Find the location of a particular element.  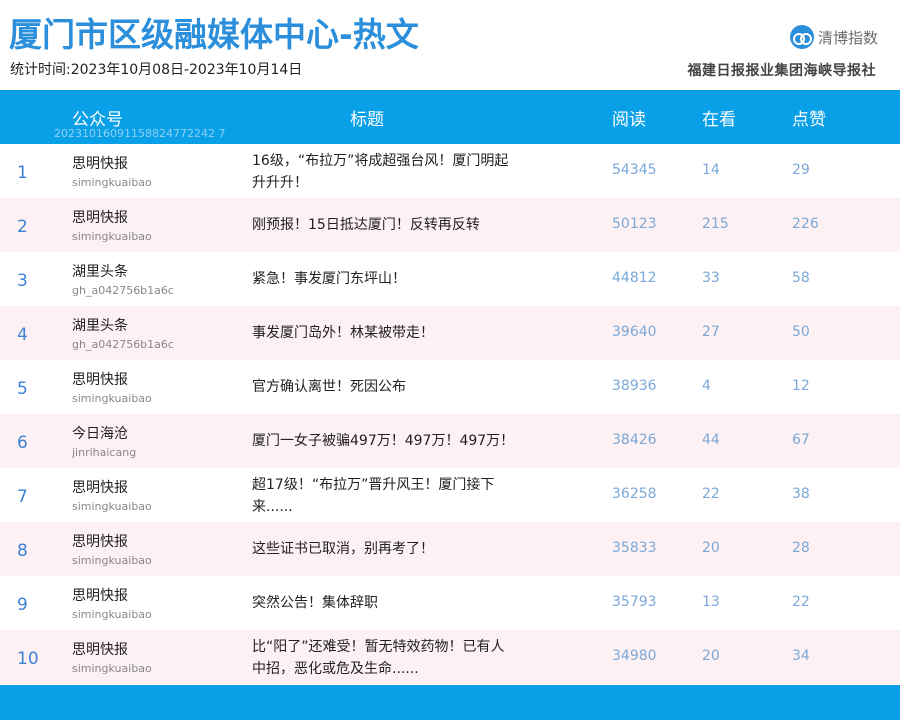

article-title-line: 这些证书已取消，别再考了！ is located at coordinates (343, 549).